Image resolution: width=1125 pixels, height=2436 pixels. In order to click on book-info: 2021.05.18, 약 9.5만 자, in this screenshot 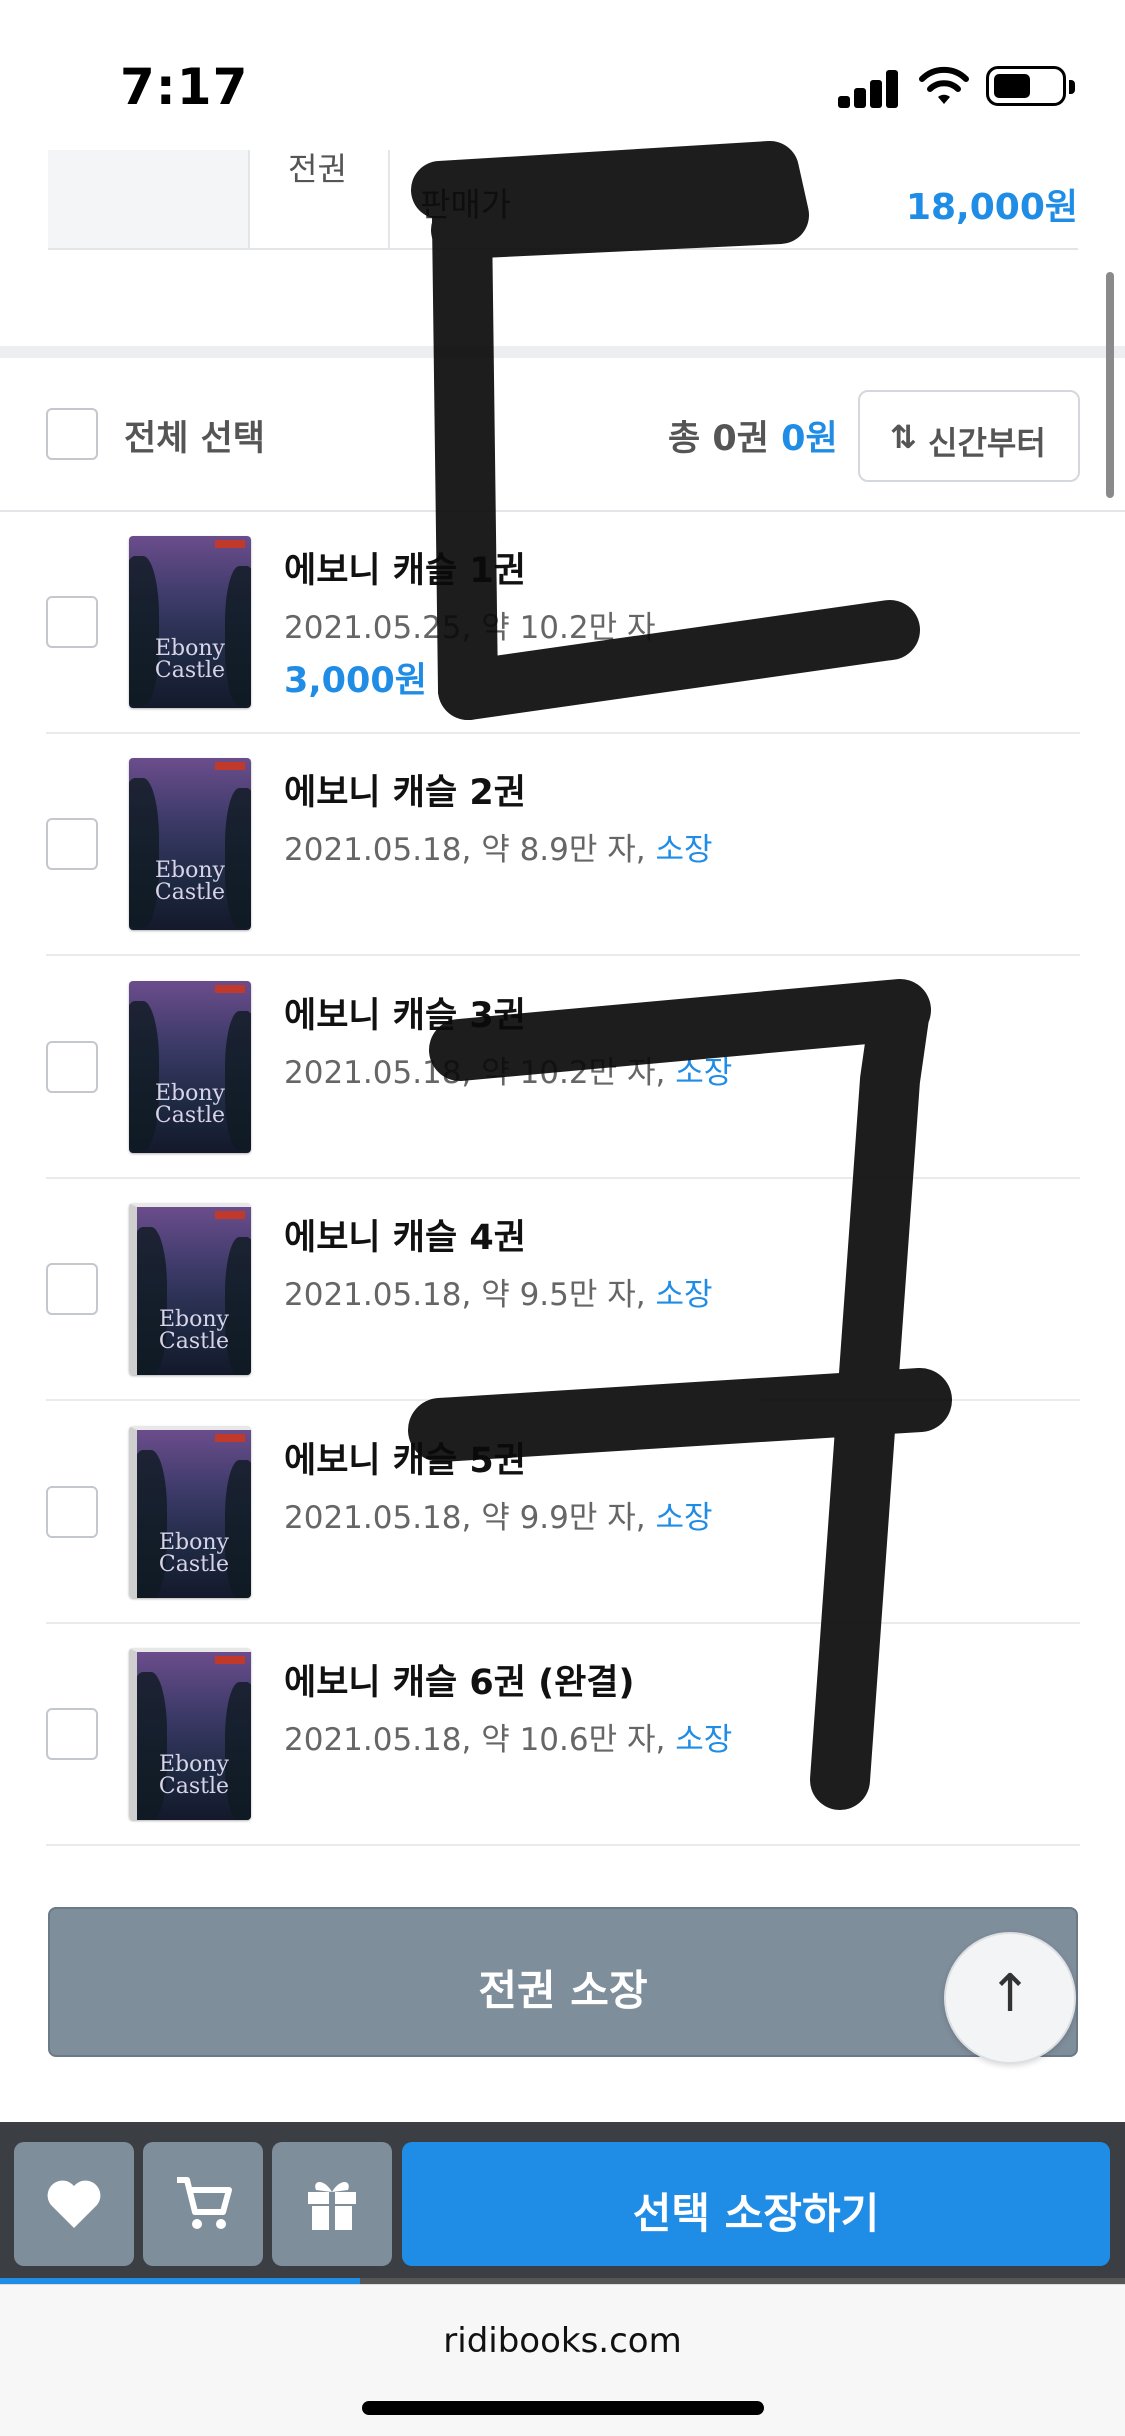, I will do `click(470, 1295)`.